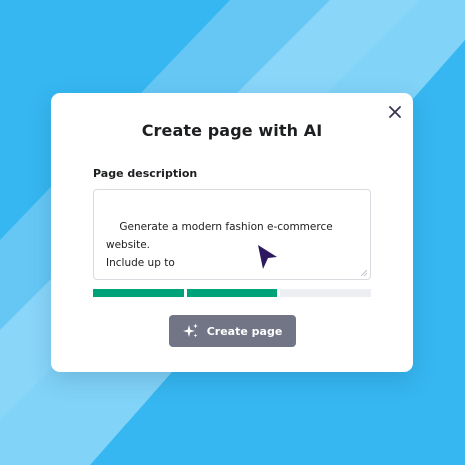  Describe the element at coordinates (267, 257) in the screenshot. I see `mouse-cursor-icon` at that location.